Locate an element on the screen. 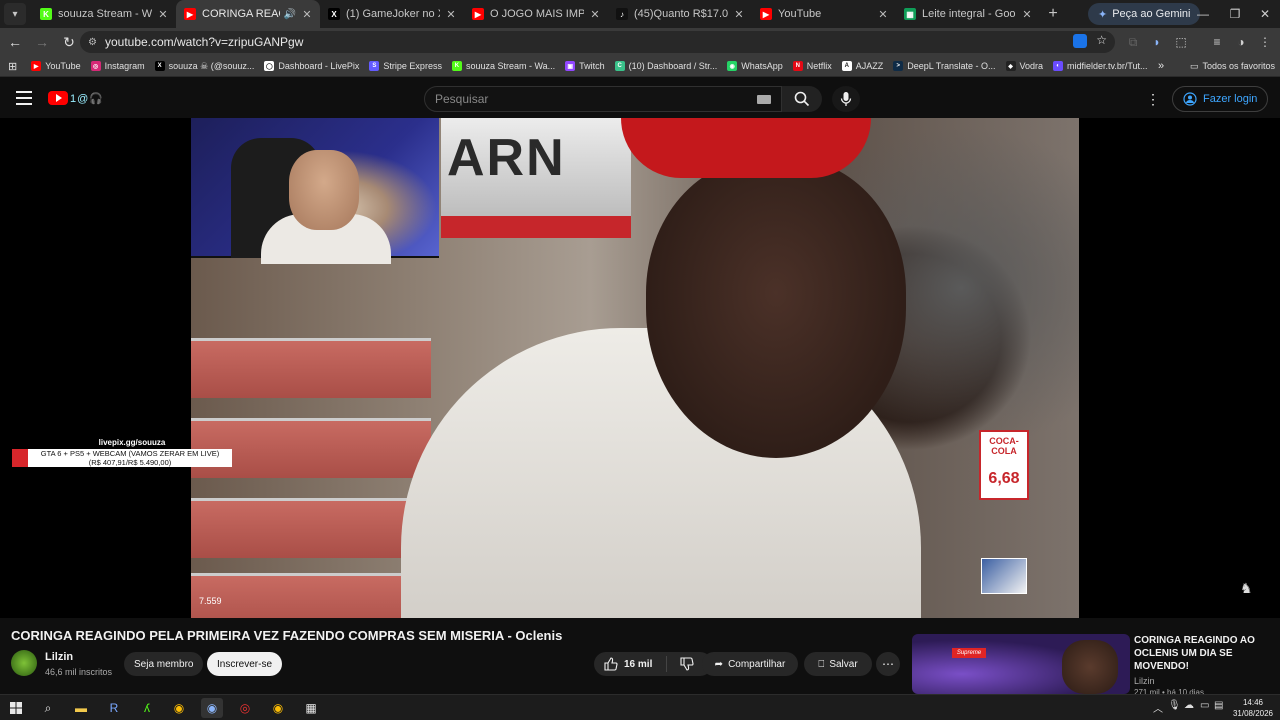  search-icon is located at coordinates (802, 99).